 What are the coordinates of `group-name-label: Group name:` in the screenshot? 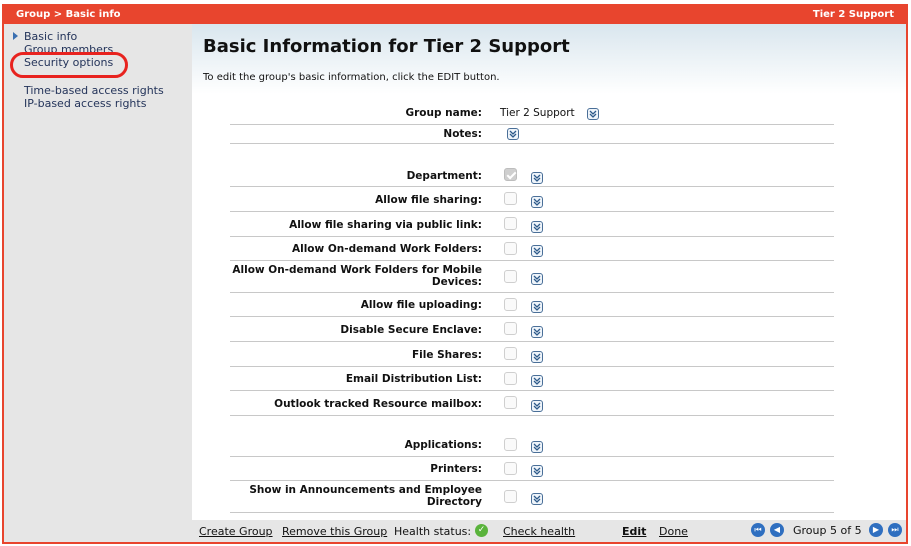 It's located at (443, 113).